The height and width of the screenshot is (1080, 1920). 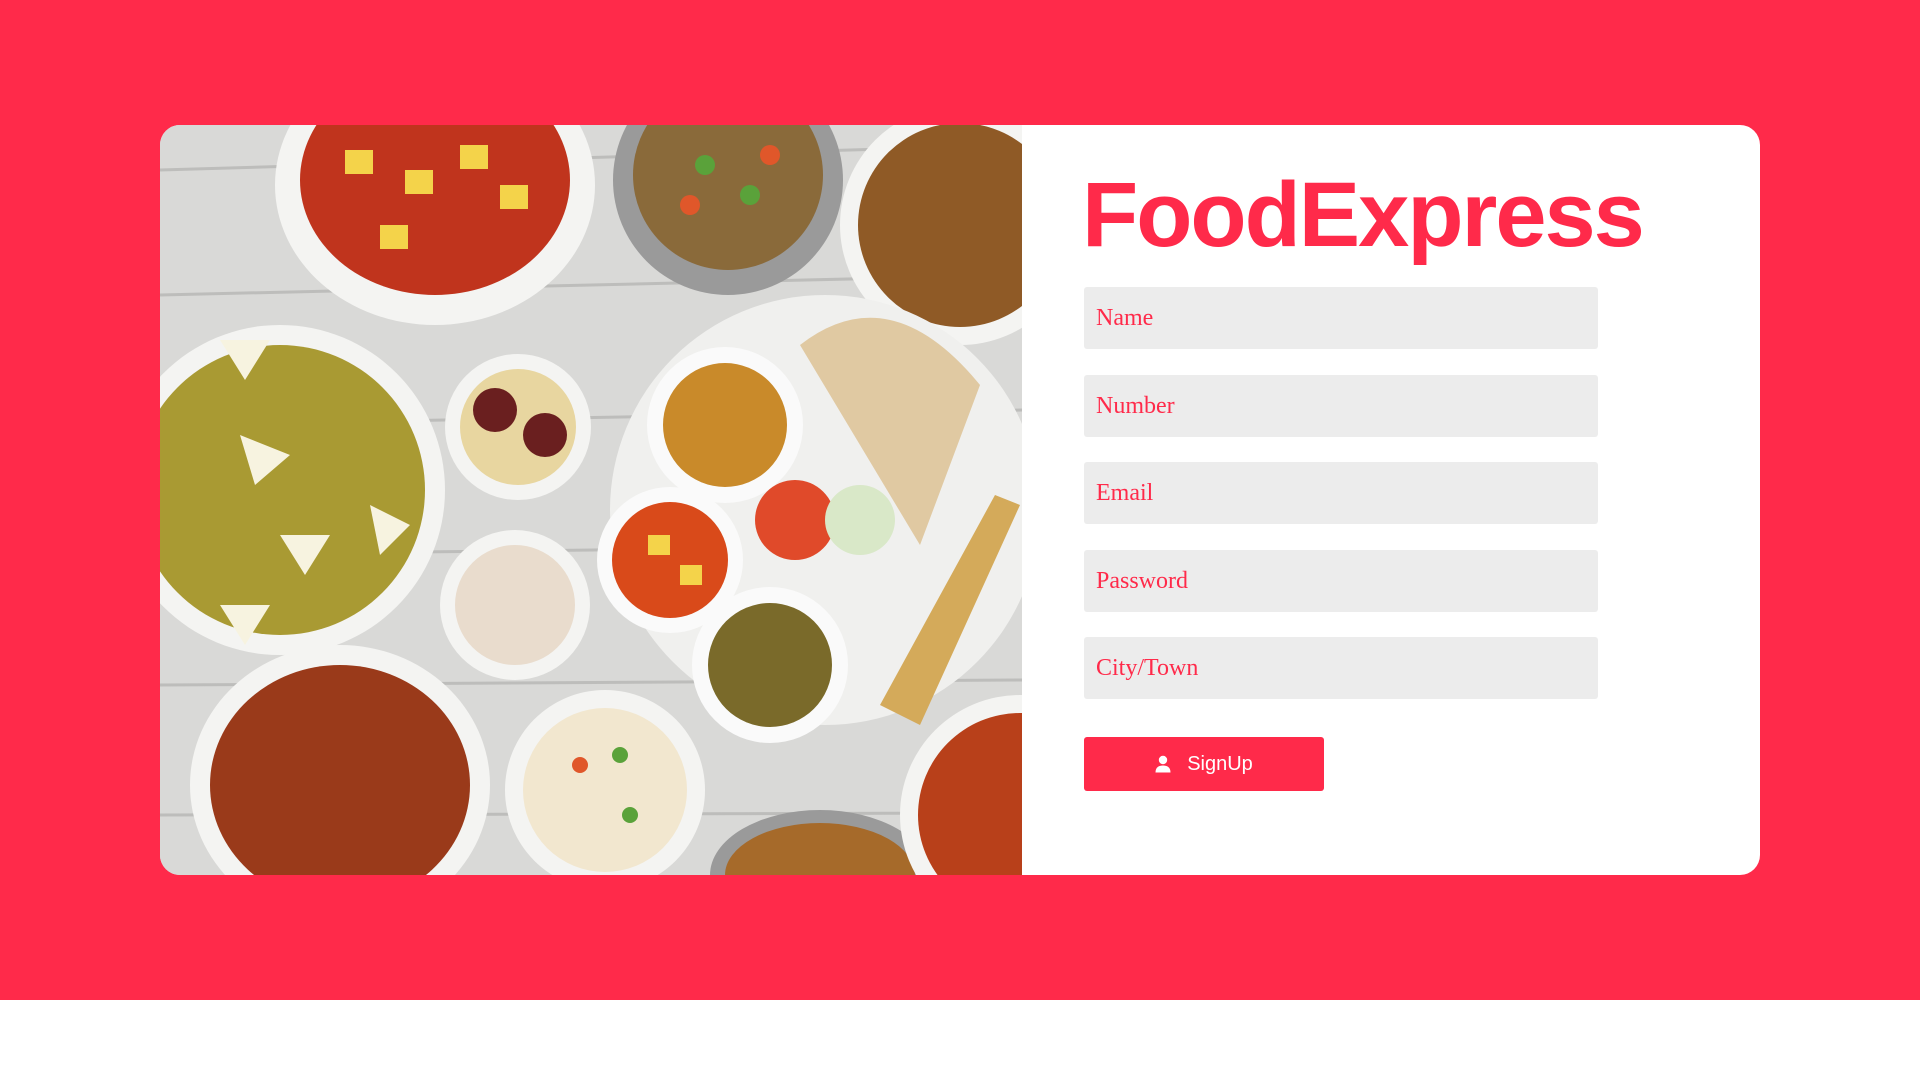 I want to click on signup-button: SignUp, so click(x=1204, y=764).